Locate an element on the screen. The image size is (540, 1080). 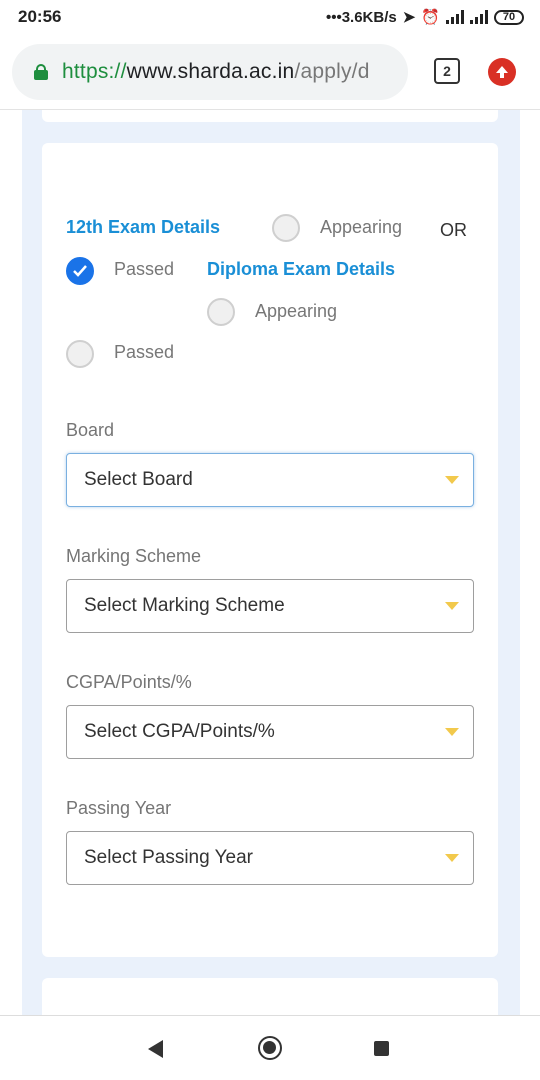
diploma-exam-title: Diploma Exam Details is located at coordinates (301, 269).